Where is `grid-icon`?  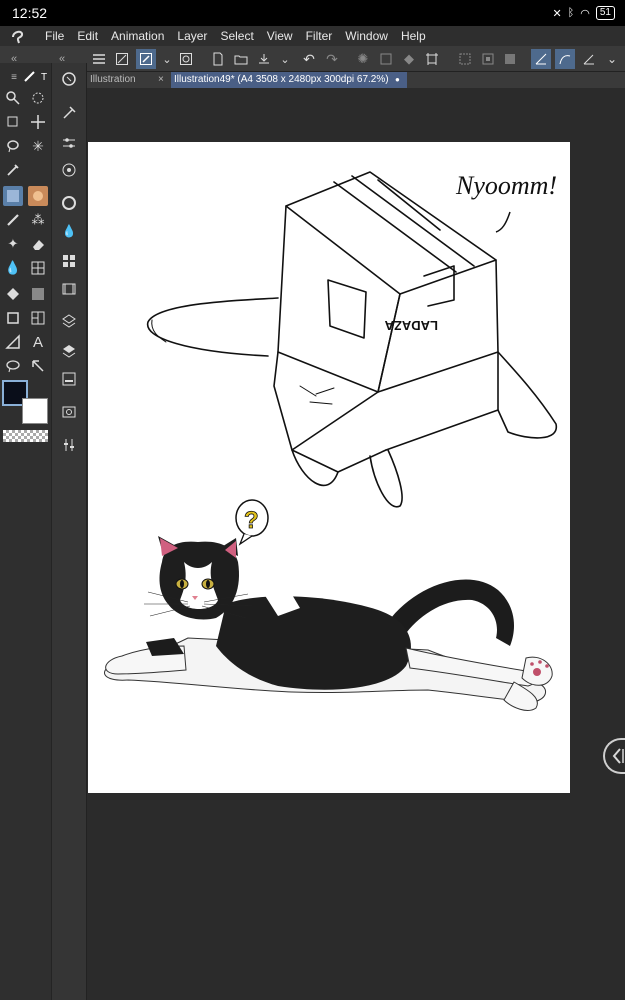
grid-icon is located at coordinates (38, 268).